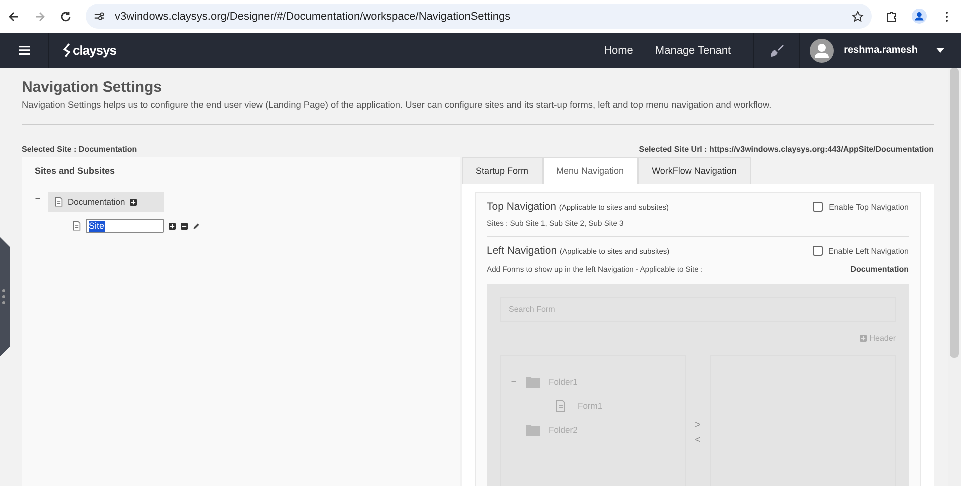 This screenshot has width=961, height=486. Describe the element at coordinates (75, 171) in the screenshot. I see `panel-title: Sites and Subsites` at that location.